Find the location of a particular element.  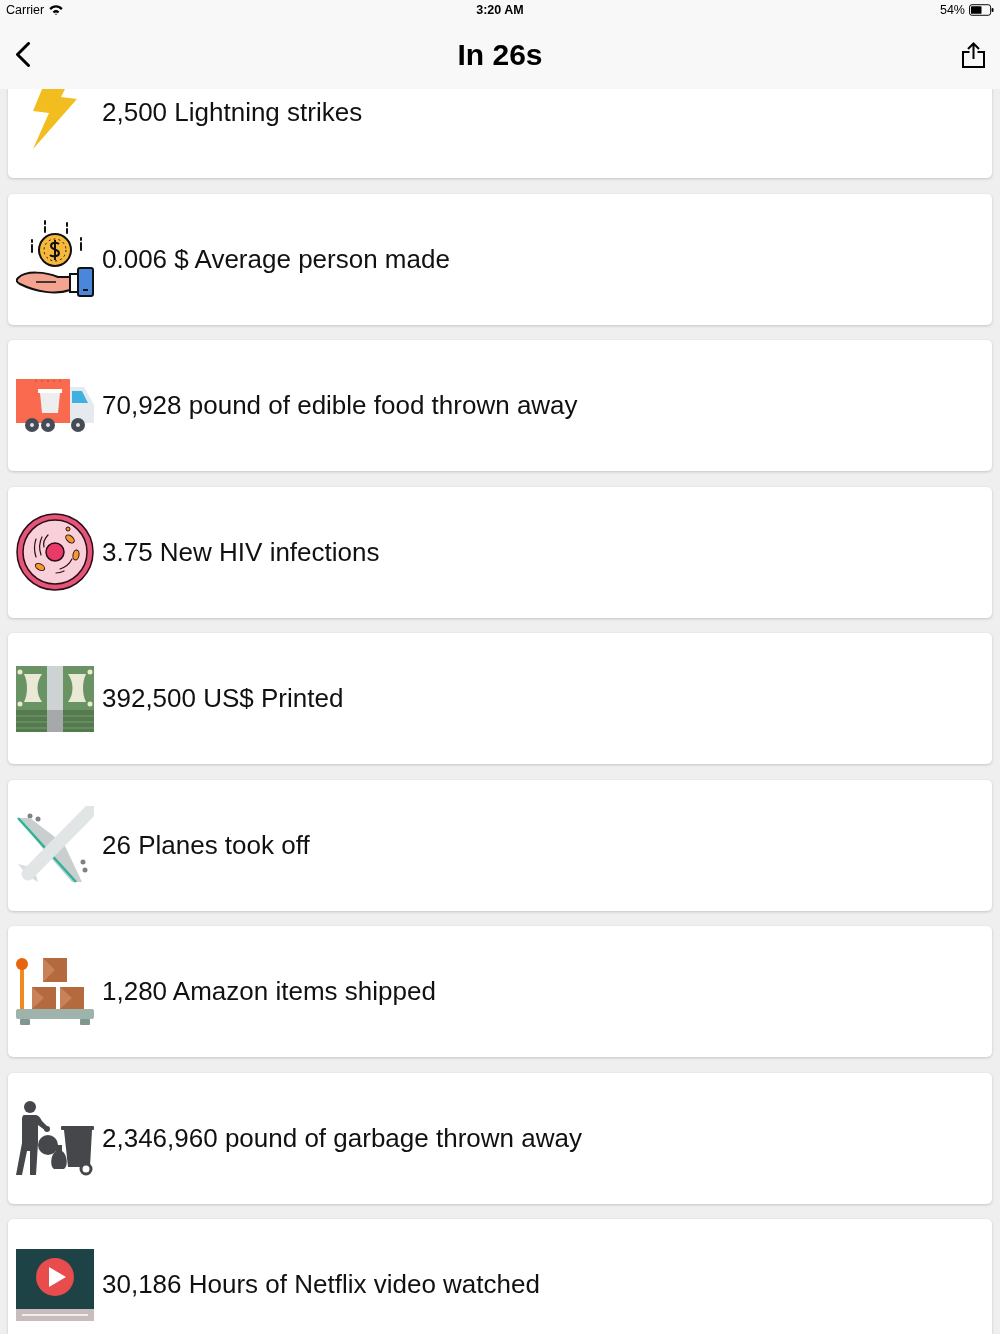

cell-icon is located at coordinates (55, 552).